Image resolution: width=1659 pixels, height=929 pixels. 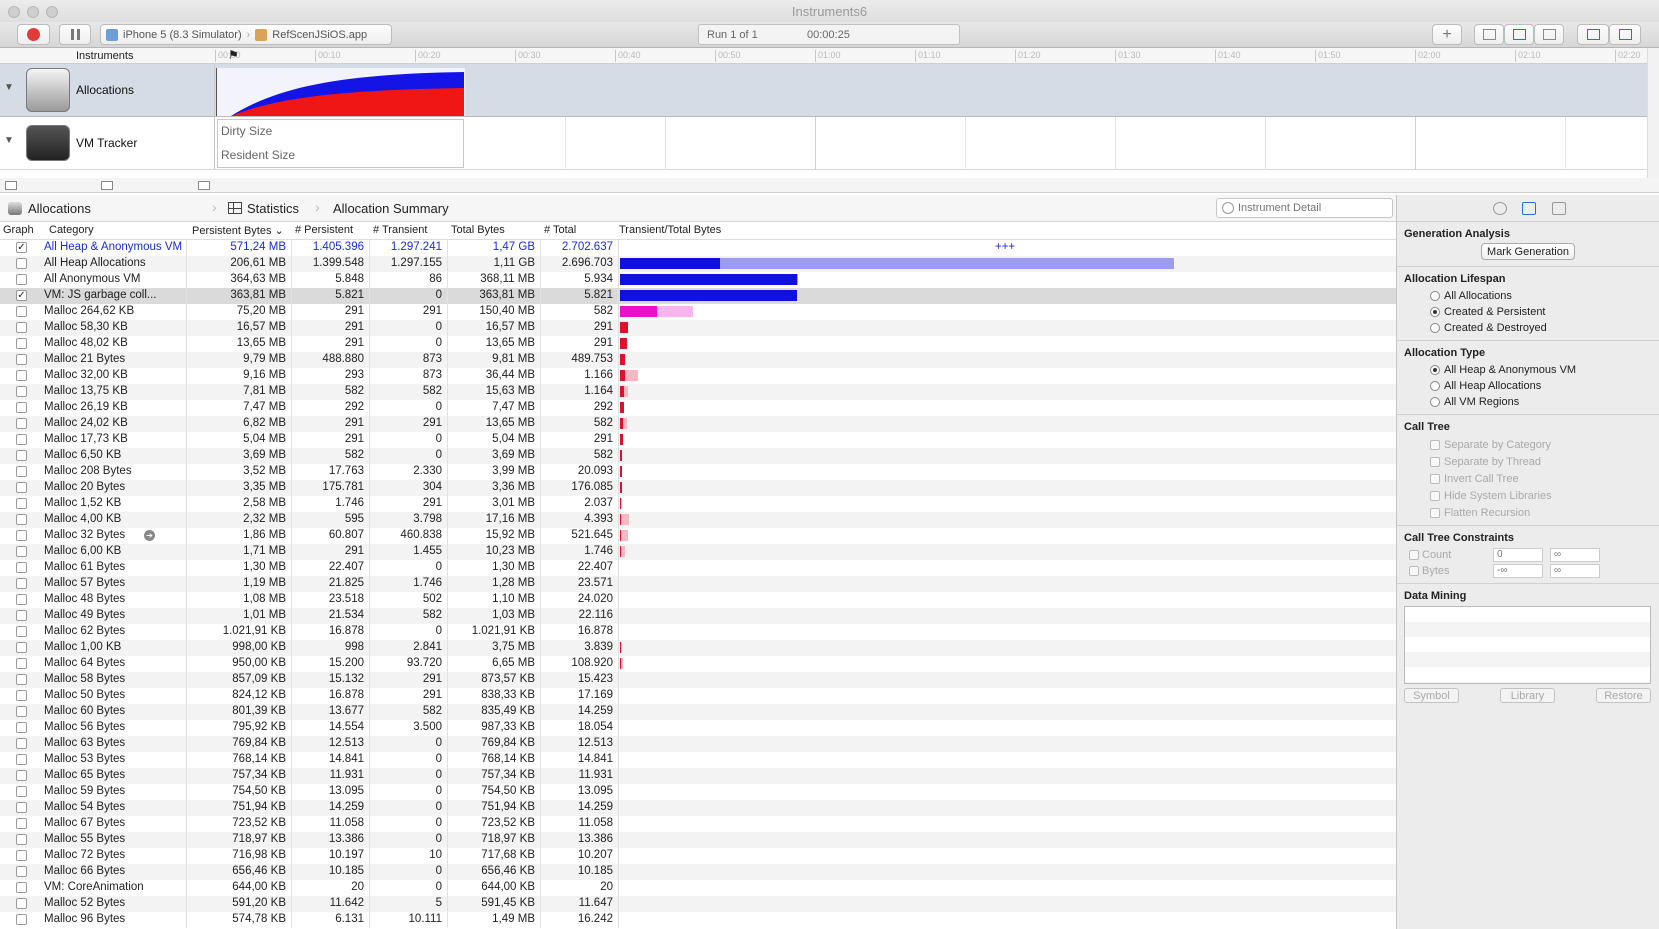 I want to click on display-settings-icon, so click(x=1529, y=208).